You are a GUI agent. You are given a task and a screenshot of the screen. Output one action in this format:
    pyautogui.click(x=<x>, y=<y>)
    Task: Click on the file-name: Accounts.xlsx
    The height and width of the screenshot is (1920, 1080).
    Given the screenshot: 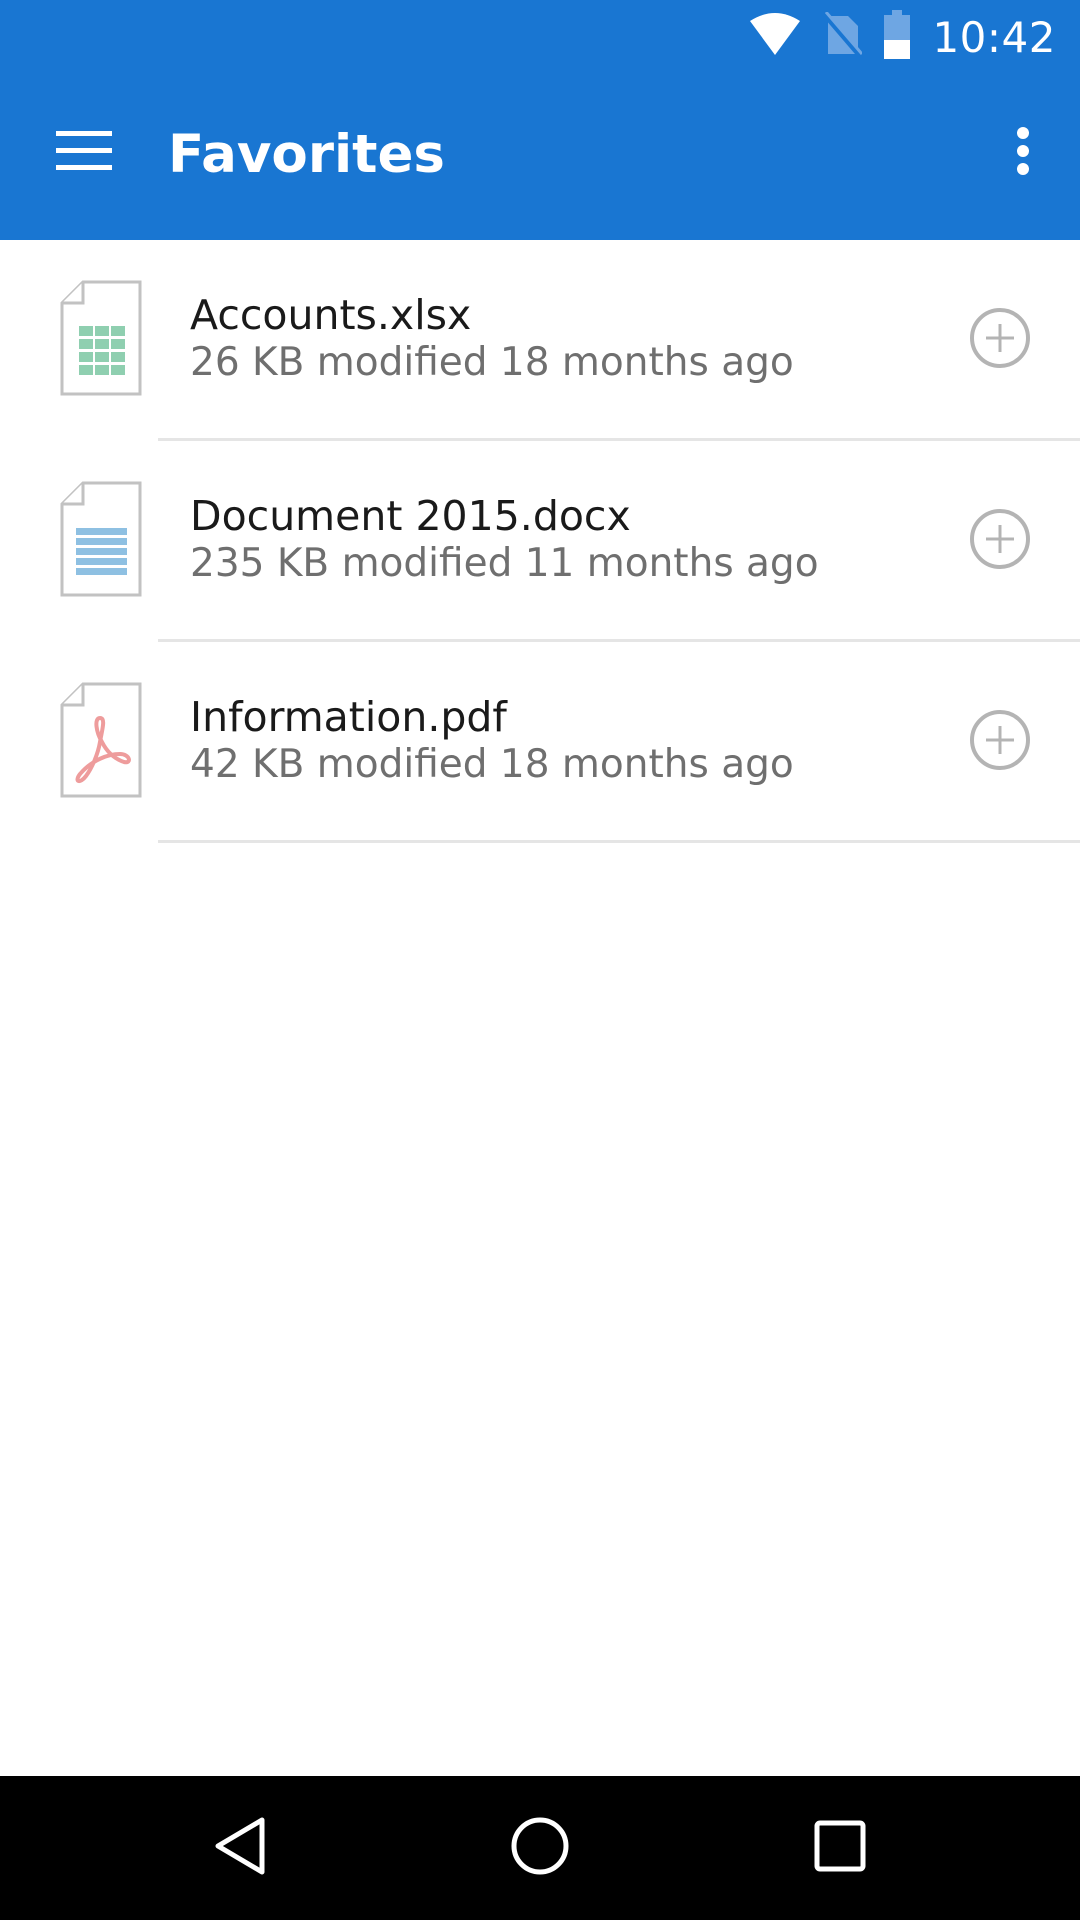 What is the action you would take?
    pyautogui.click(x=331, y=315)
    